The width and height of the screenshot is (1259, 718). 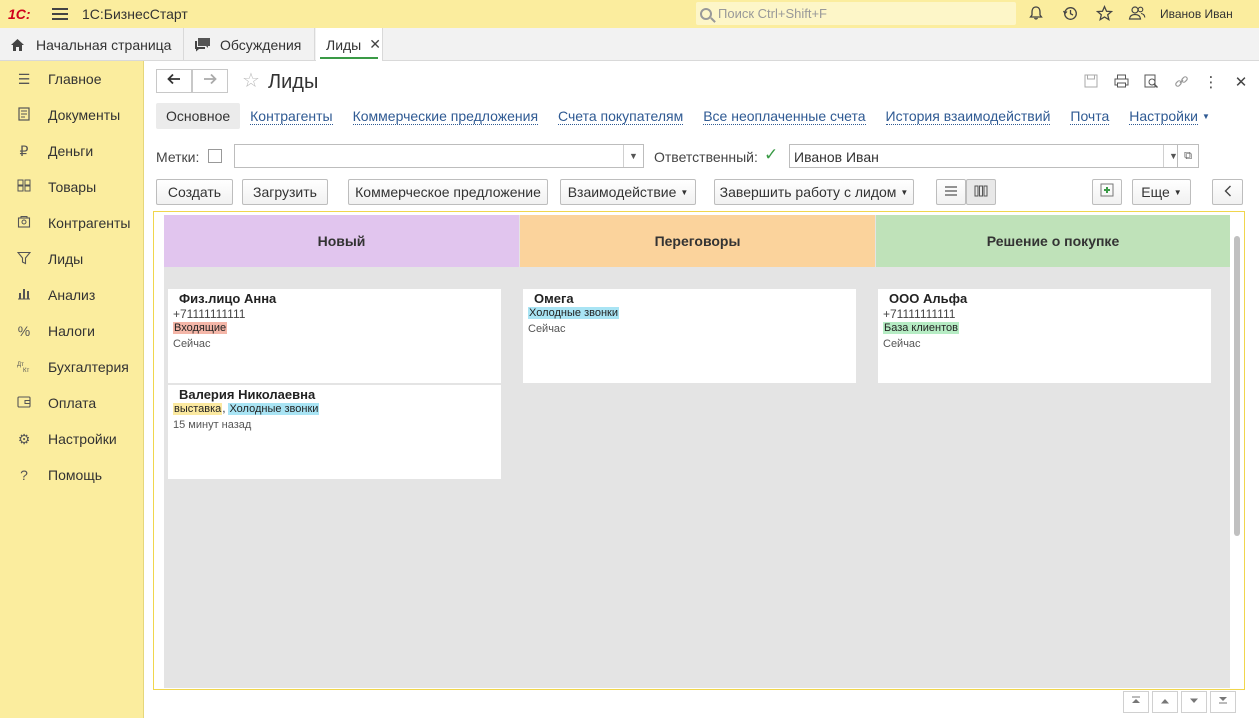 I want to click on more-vertical-icon: ⋮, so click(x=1211, y=83).